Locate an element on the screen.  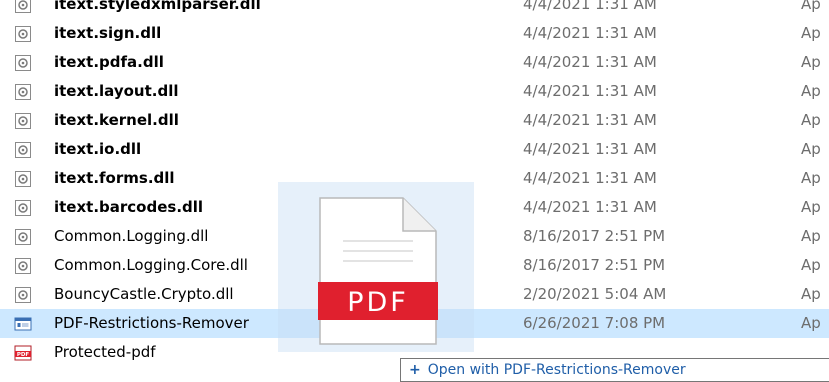
file-row: itext.layout.dll 4/4/2021 1:31 AM Ap is located at coordinates (414, 91).